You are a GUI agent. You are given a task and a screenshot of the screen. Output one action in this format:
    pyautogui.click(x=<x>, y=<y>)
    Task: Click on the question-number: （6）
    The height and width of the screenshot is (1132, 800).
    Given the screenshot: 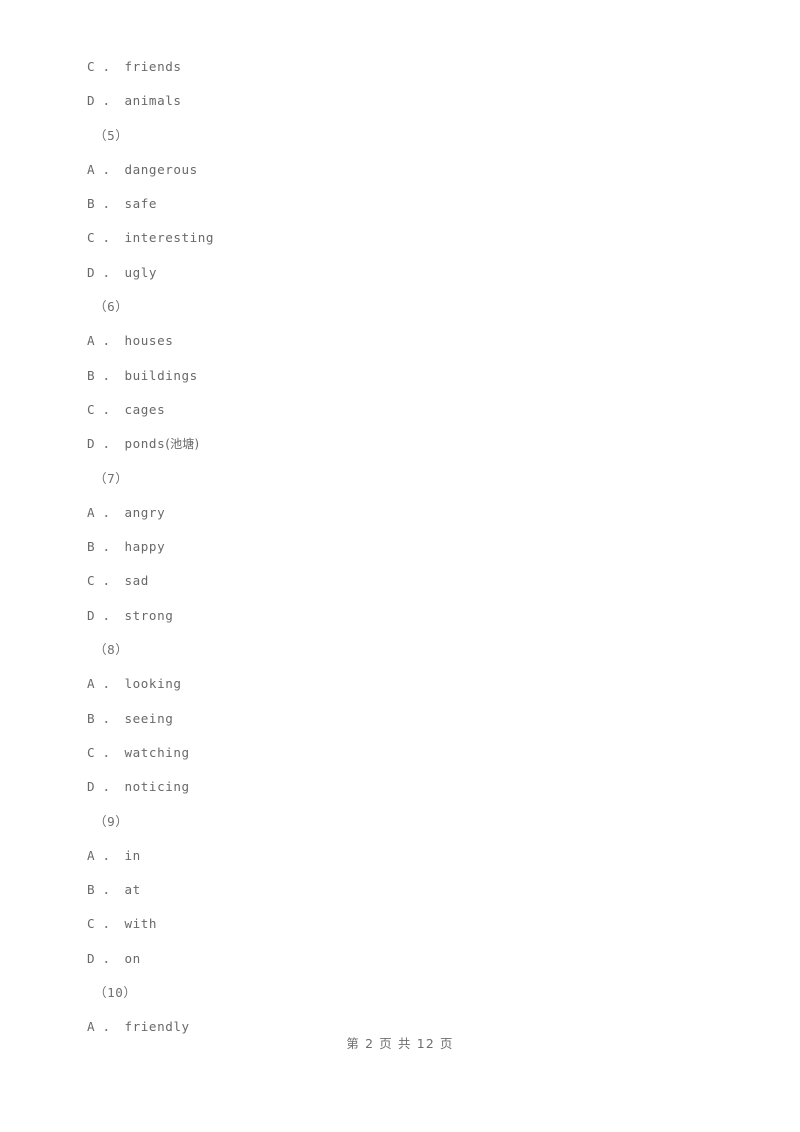 What is the action you would take?
    pyautogui.click(x=111, y=307)
    